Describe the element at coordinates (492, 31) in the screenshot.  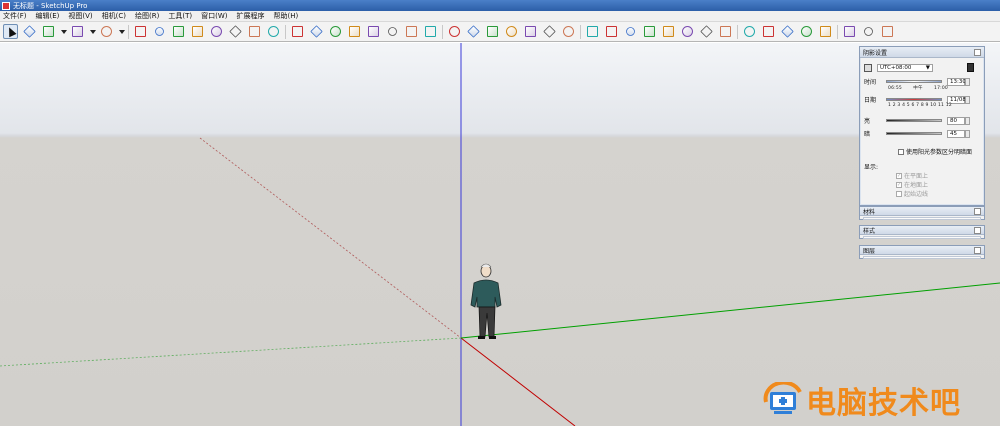
I see `view-top-icon` at that location.